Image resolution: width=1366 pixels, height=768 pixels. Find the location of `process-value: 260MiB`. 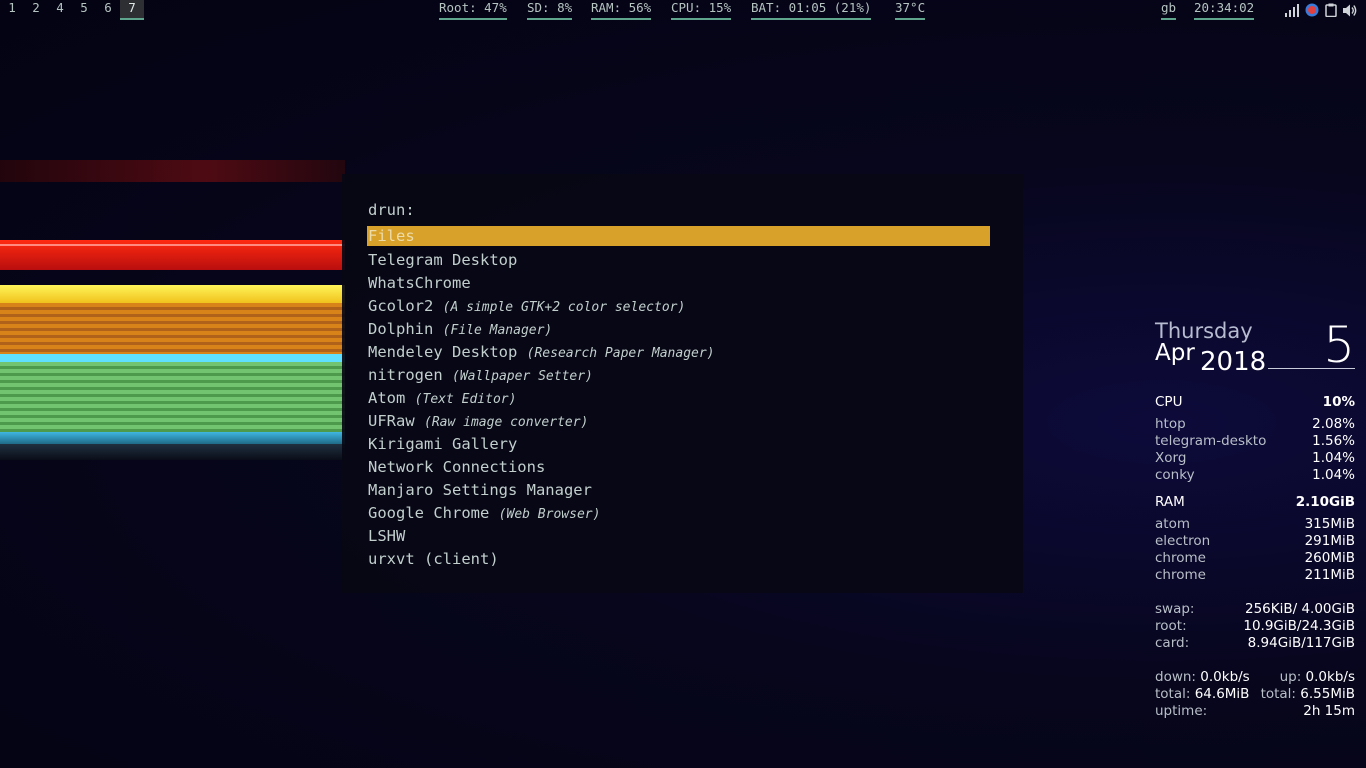

process-value: 260MiB is located at coordinates (1329, 558).